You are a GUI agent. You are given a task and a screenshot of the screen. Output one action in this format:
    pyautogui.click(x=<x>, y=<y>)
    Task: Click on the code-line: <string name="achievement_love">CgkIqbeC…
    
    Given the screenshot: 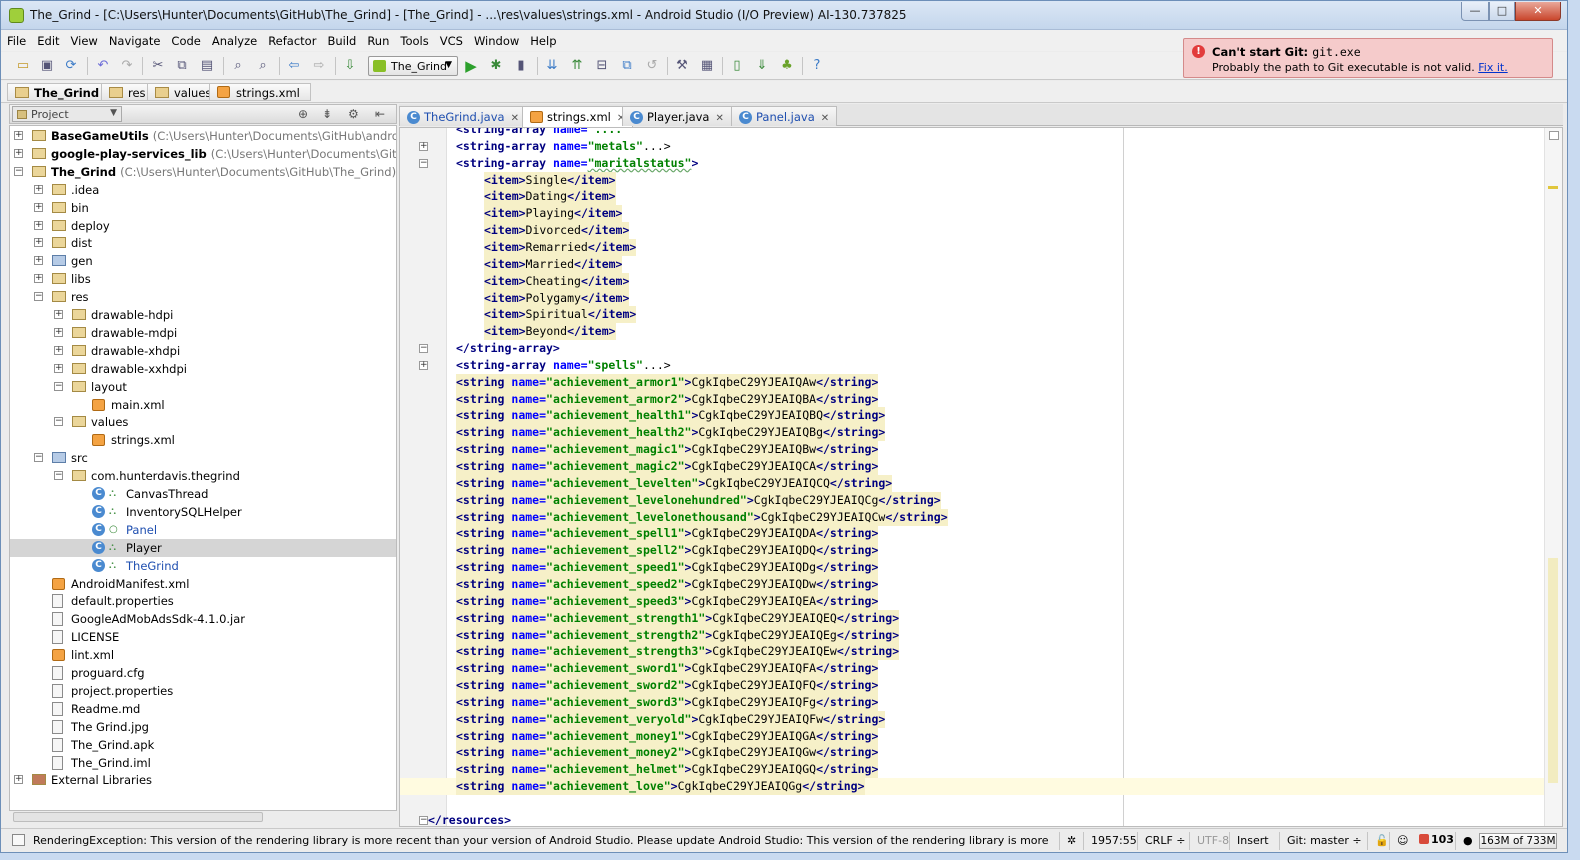 What is the action you would take?
    pyautogui.click(x=972, y=787)
    